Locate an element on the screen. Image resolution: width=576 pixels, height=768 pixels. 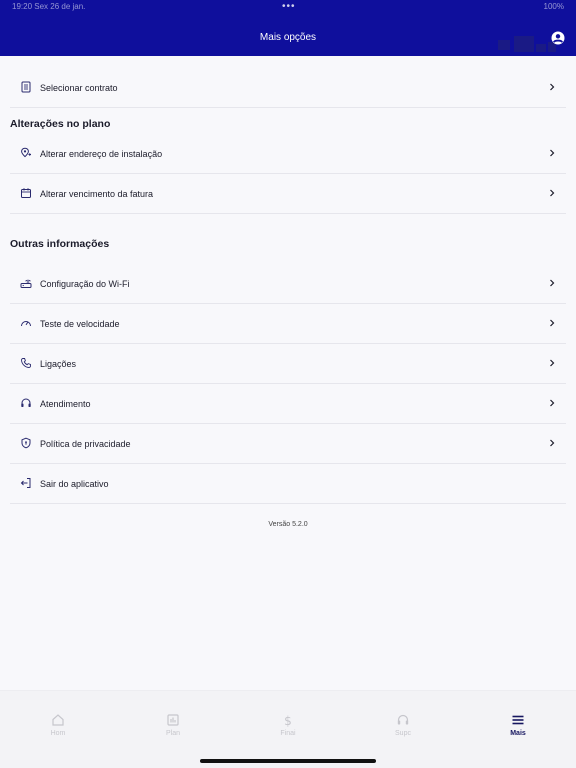
page-title: Mais opções is located at coordinates (288, 37).